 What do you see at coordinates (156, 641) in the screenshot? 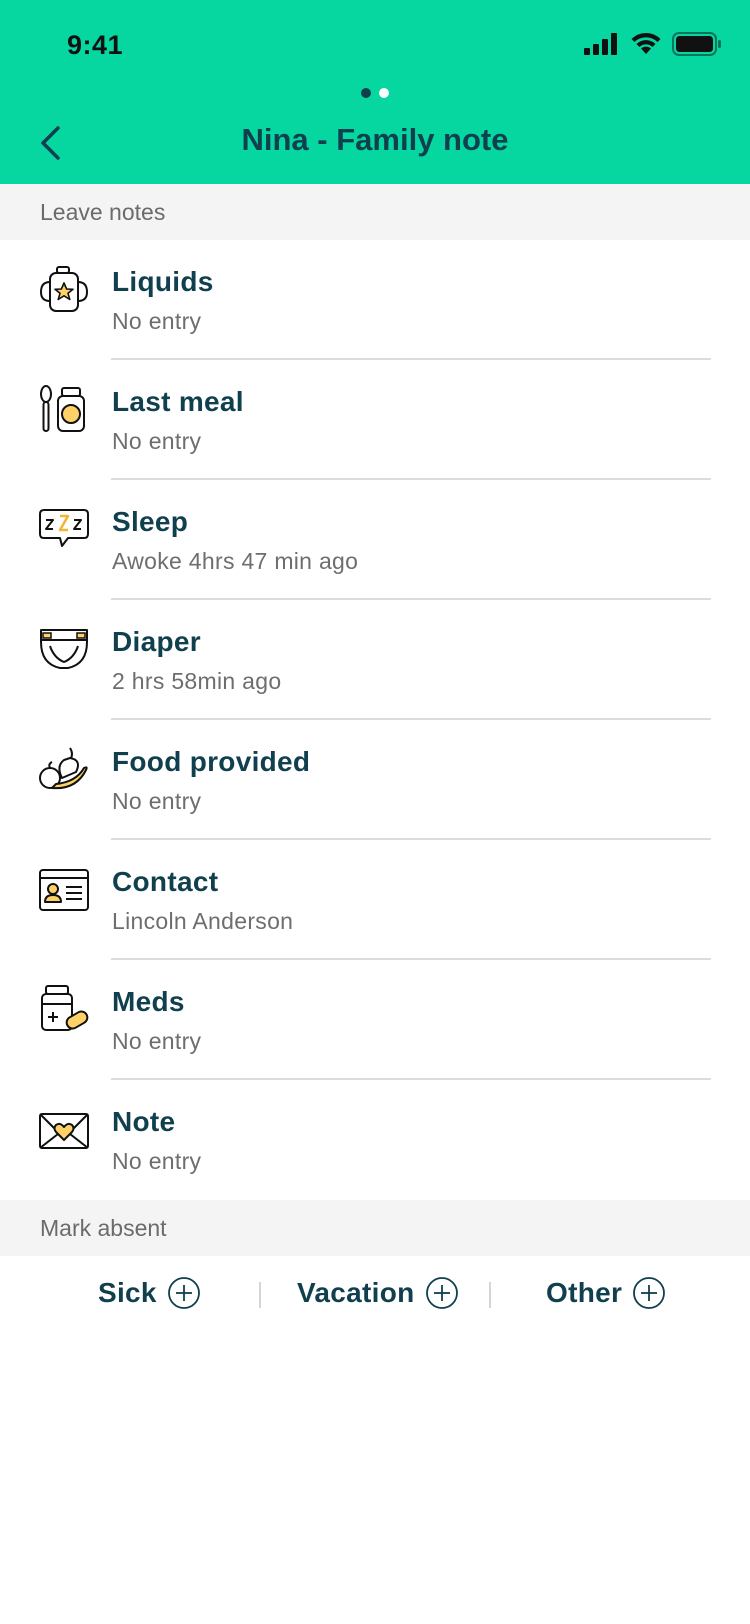
I see `item-label: Diaper` at bounding box center [156, 641].